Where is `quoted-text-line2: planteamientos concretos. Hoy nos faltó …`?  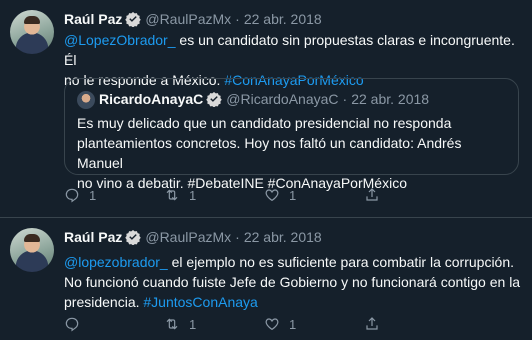
quoted-text-line2: planteamientos concretos. Hoy nos faltó … is located at coordinates (269, 153).